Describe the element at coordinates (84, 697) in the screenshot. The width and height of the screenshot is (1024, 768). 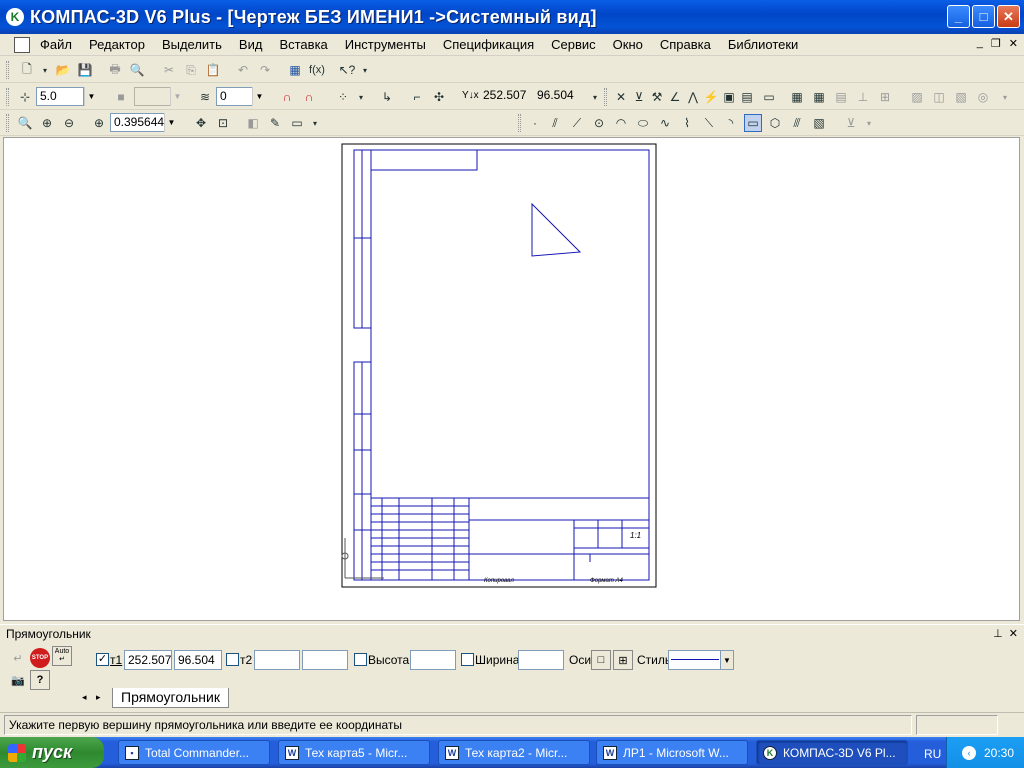
I see `tab-prev-icon: ◂` at that location.